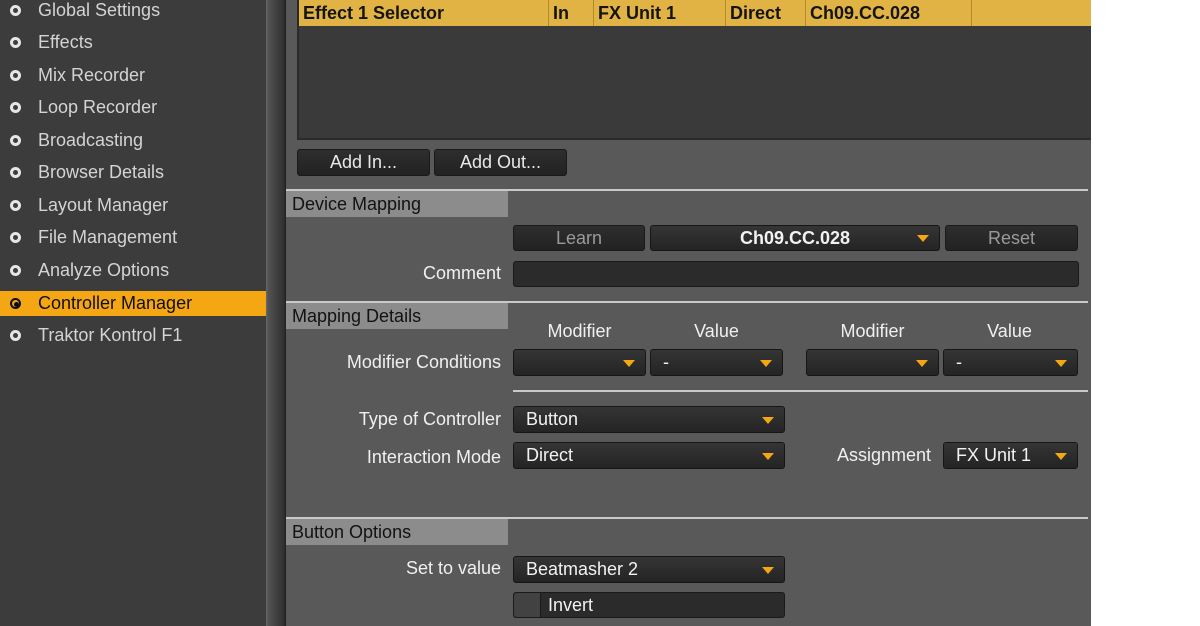  Describe the element at coordinates (796, 274) in the screenshot. I see `comment-field` at that location.